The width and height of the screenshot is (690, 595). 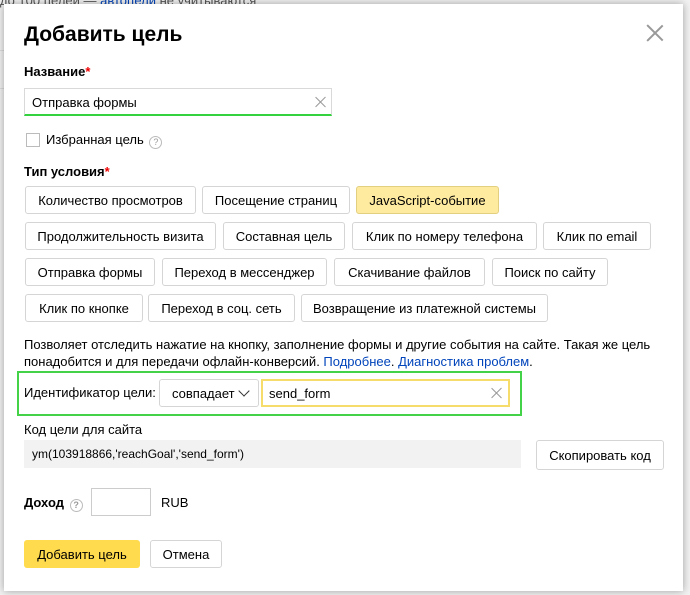 What do you see at coordinates (67, 171) in the screenshot?
I see `condition-label: Тип условия*` at bounding box center [67, 171].